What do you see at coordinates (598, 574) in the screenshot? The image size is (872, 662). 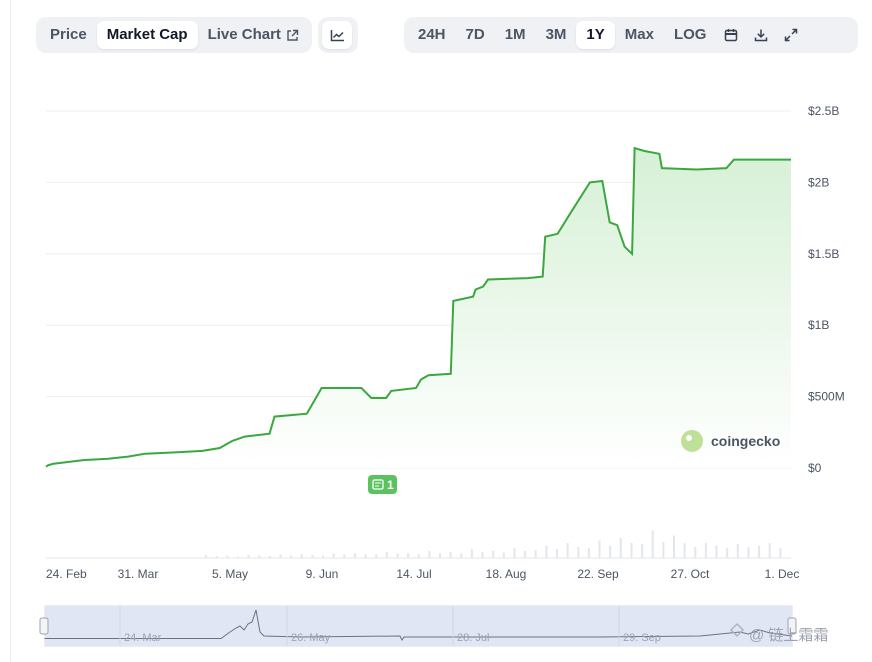 I see `x-tick-label: 22. Sep` at bounding box center [598, 574].